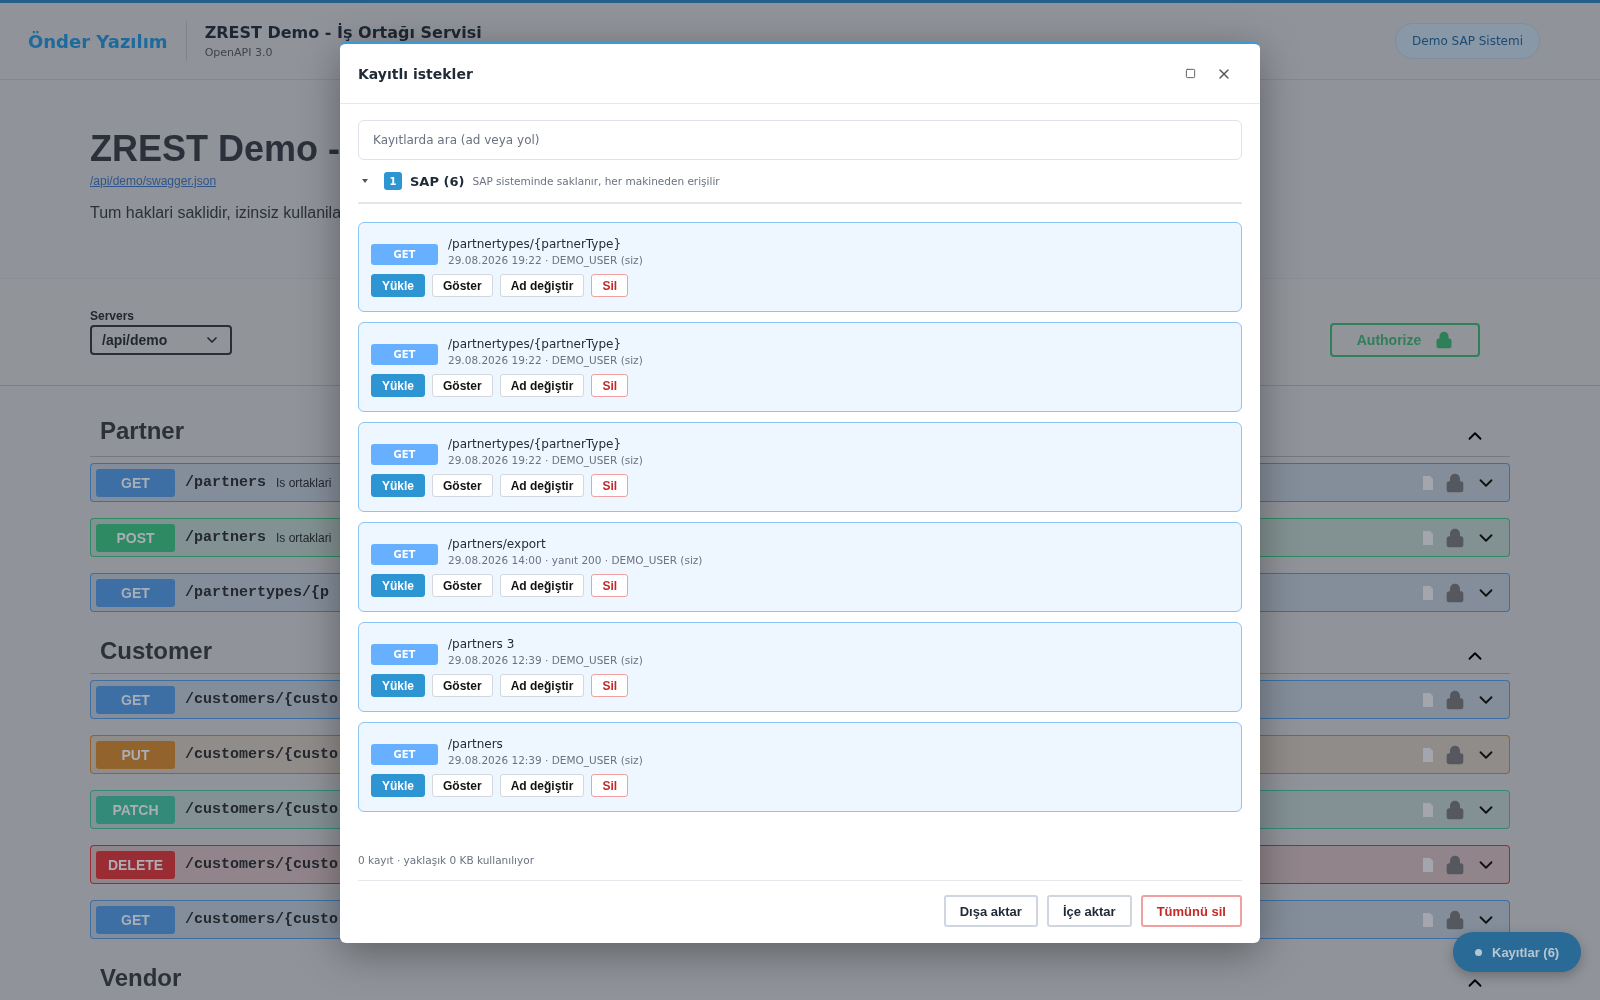 This screenshot has height=1000, width=1600. I want to click on api-title: ZREST Demo - İş Ortağı Servisi, so click(343, 32).